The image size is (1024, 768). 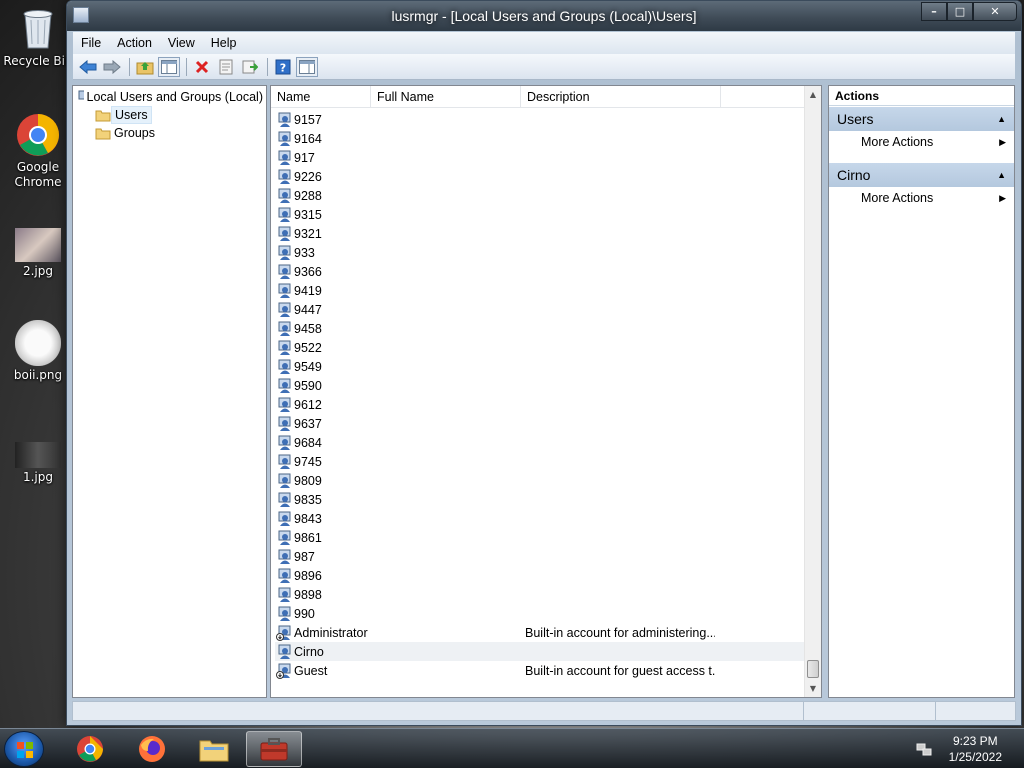 What do you see at coordinates (512, 748) in the screenshot?
I see `taskbar: 9:23 PM 1/25/2022` at bounding box center [512, 748].